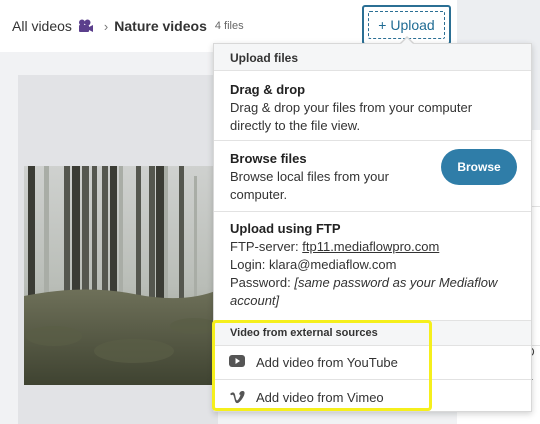 The width and height of the screenshot is (540, 424). I want to click on external-sources-title: Video from external sources, so click(372, 333).